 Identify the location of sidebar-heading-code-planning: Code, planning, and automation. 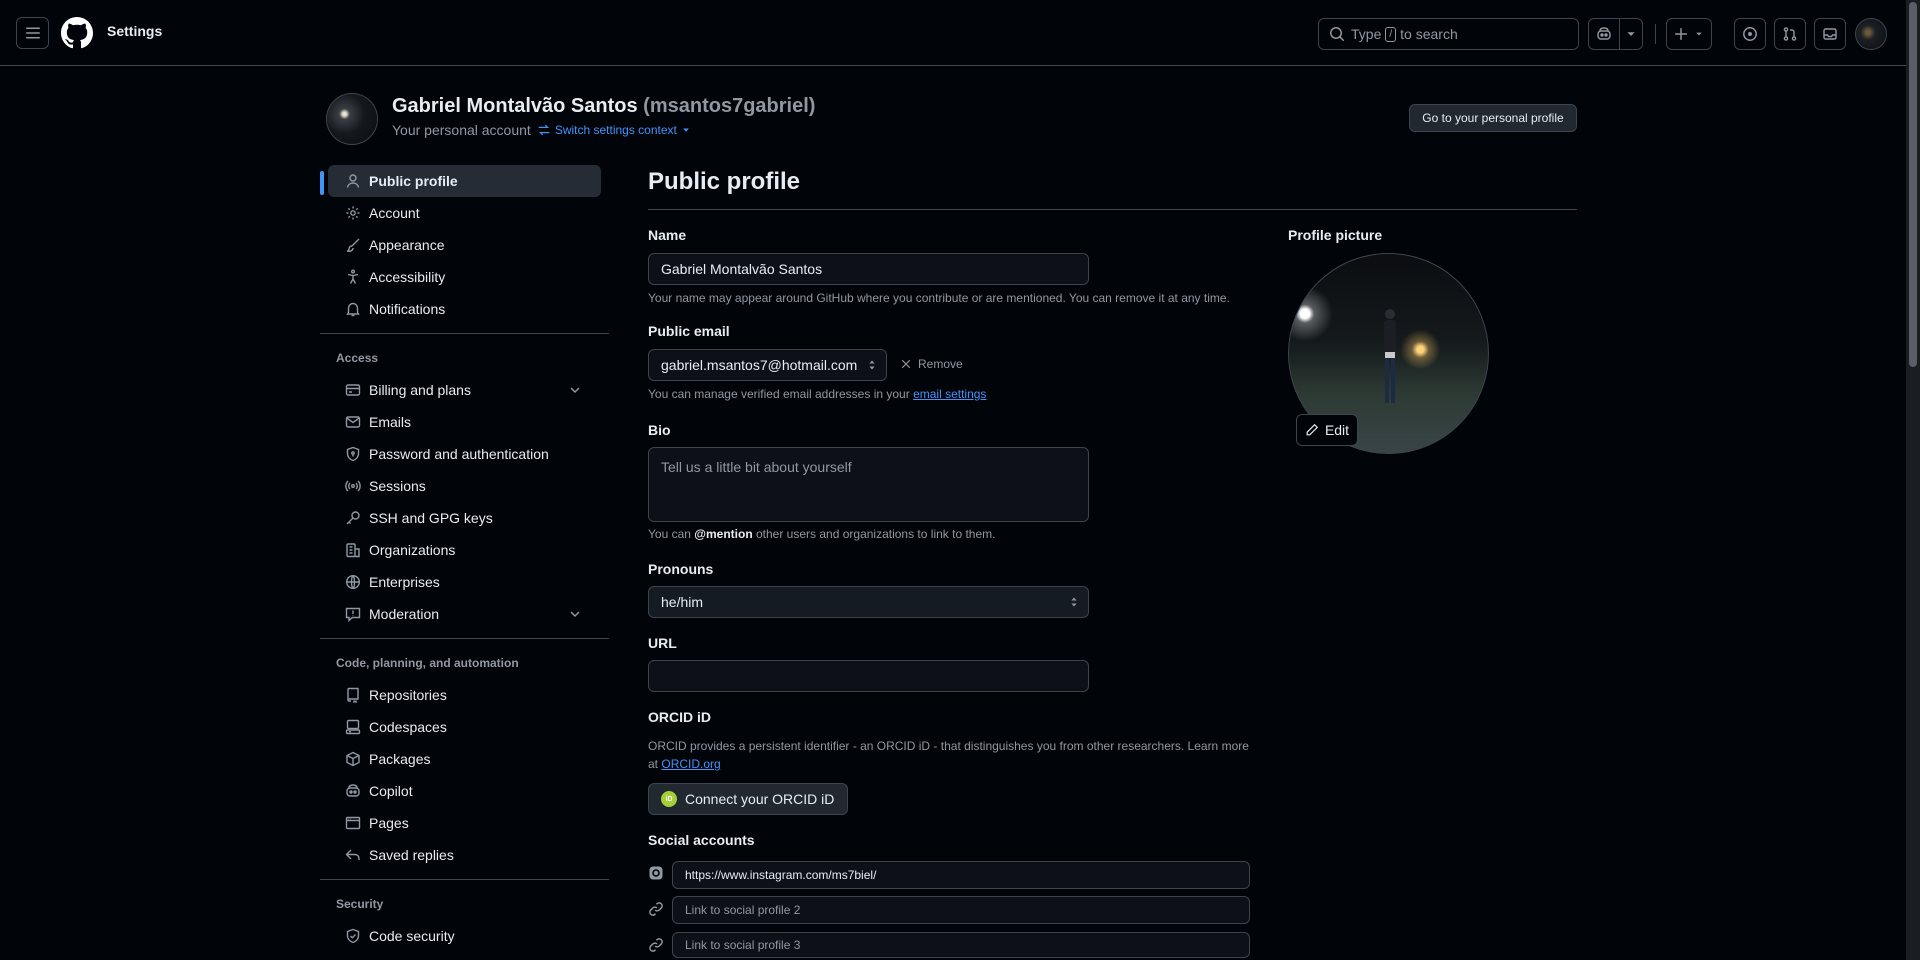
(427, 663).